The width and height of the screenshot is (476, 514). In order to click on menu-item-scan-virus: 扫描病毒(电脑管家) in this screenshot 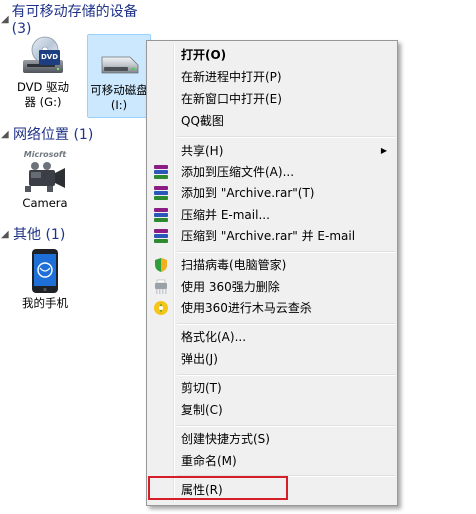, I will do `click(272, 264)`.